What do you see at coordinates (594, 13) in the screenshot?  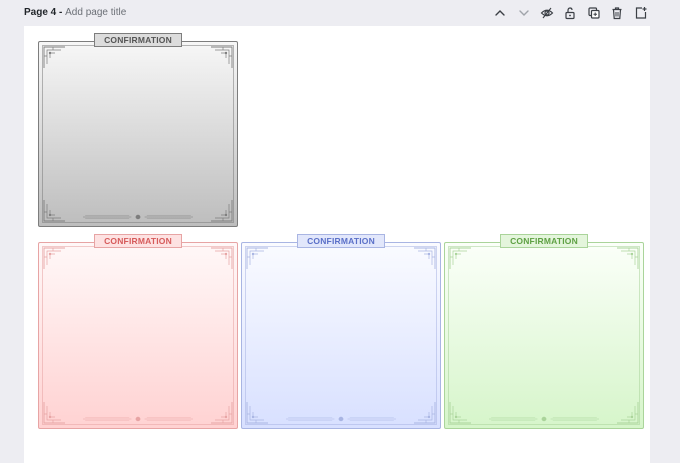 I see `duplicate-icon` at bounding box center [594, 13].